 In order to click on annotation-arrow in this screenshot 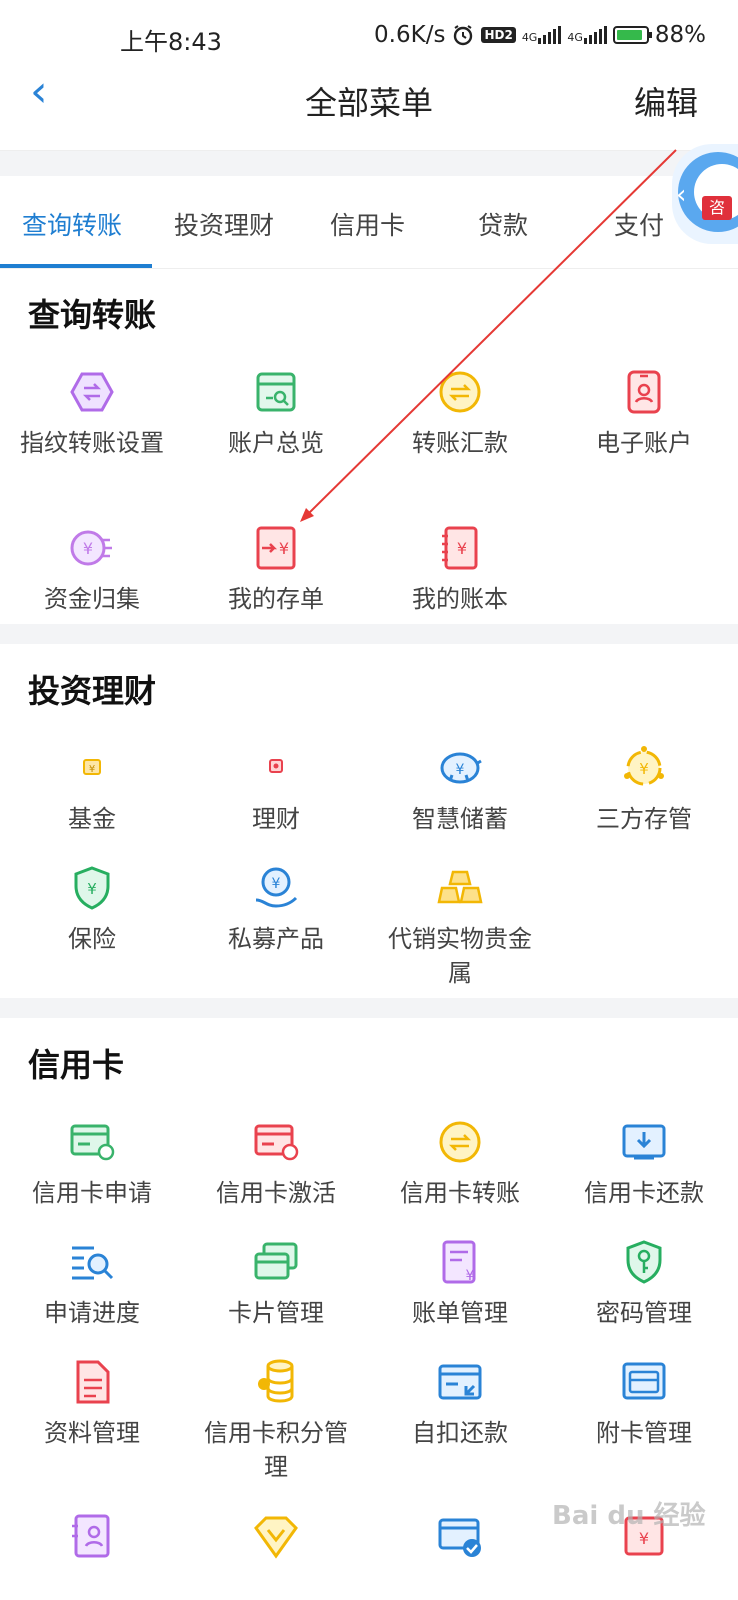, I will do `click(488, 335)`.